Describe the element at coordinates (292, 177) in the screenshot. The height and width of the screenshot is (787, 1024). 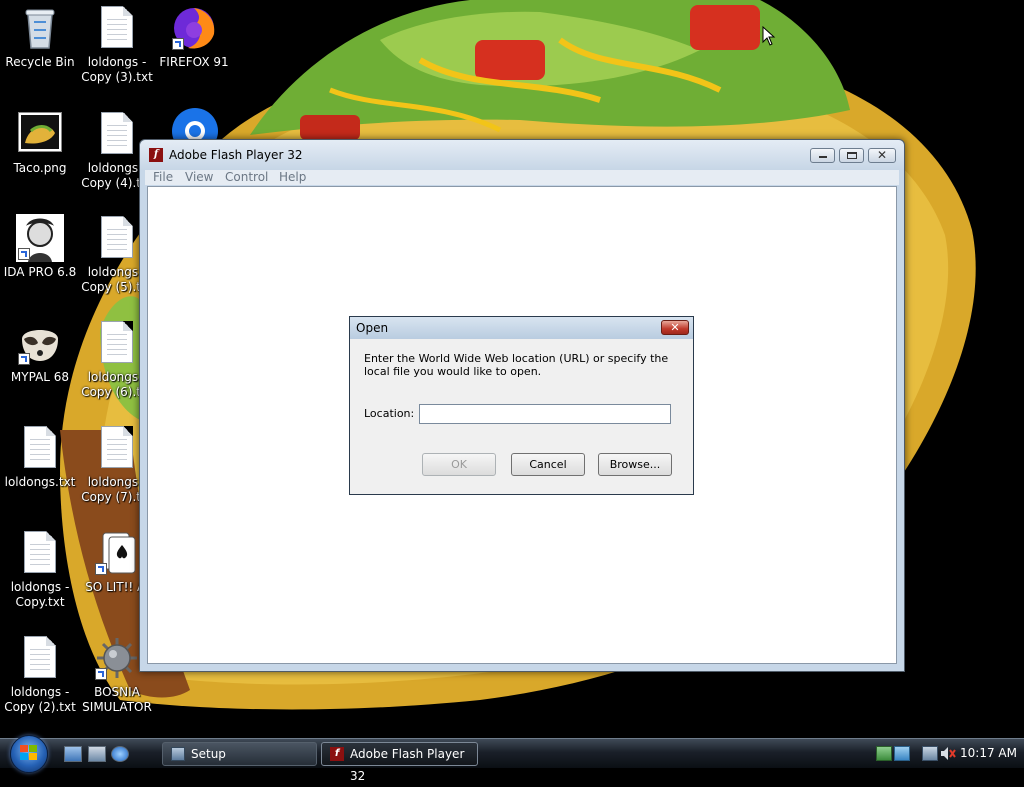
I see `menu-help: Help` at that location.